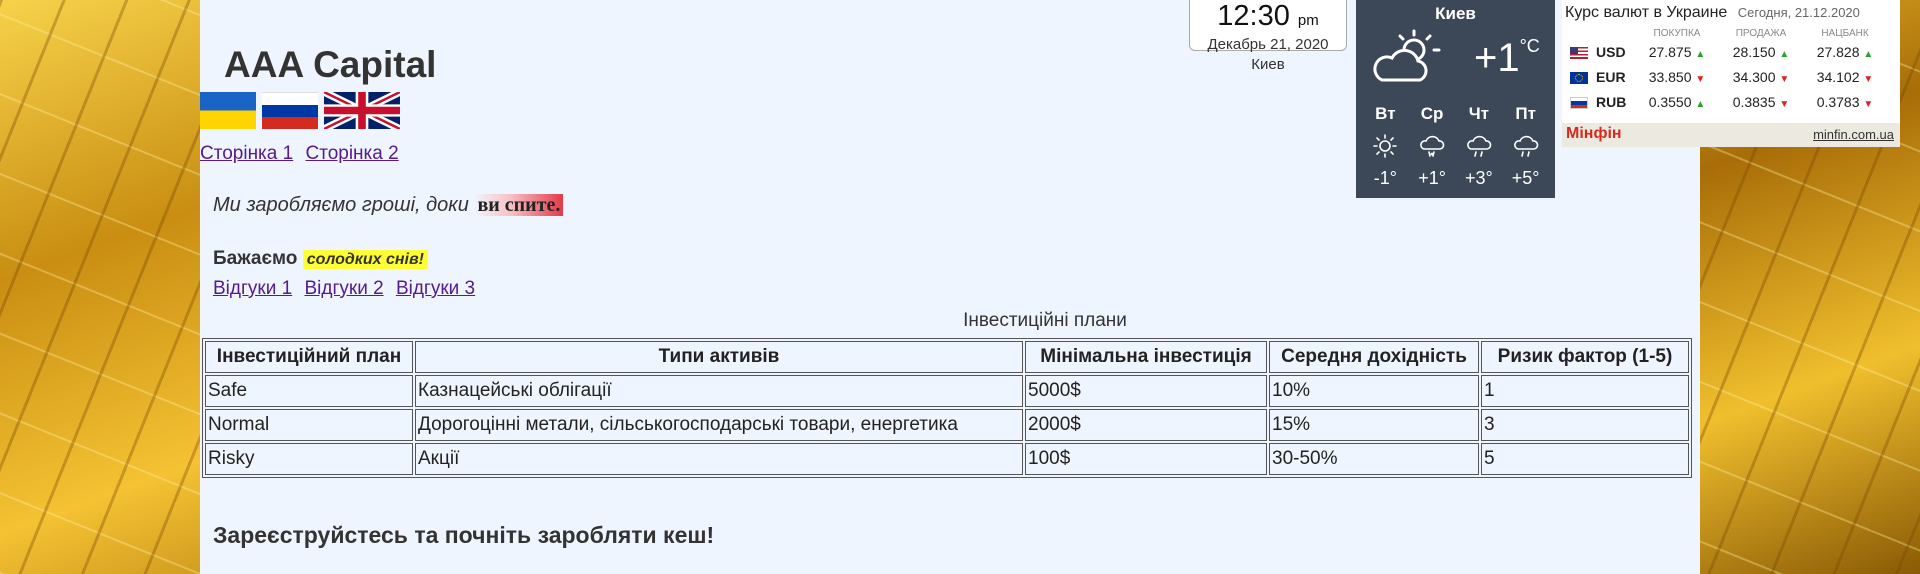 This screenshot has width=1920, height=574. I want to click on ru-flag, so click(290, 110).